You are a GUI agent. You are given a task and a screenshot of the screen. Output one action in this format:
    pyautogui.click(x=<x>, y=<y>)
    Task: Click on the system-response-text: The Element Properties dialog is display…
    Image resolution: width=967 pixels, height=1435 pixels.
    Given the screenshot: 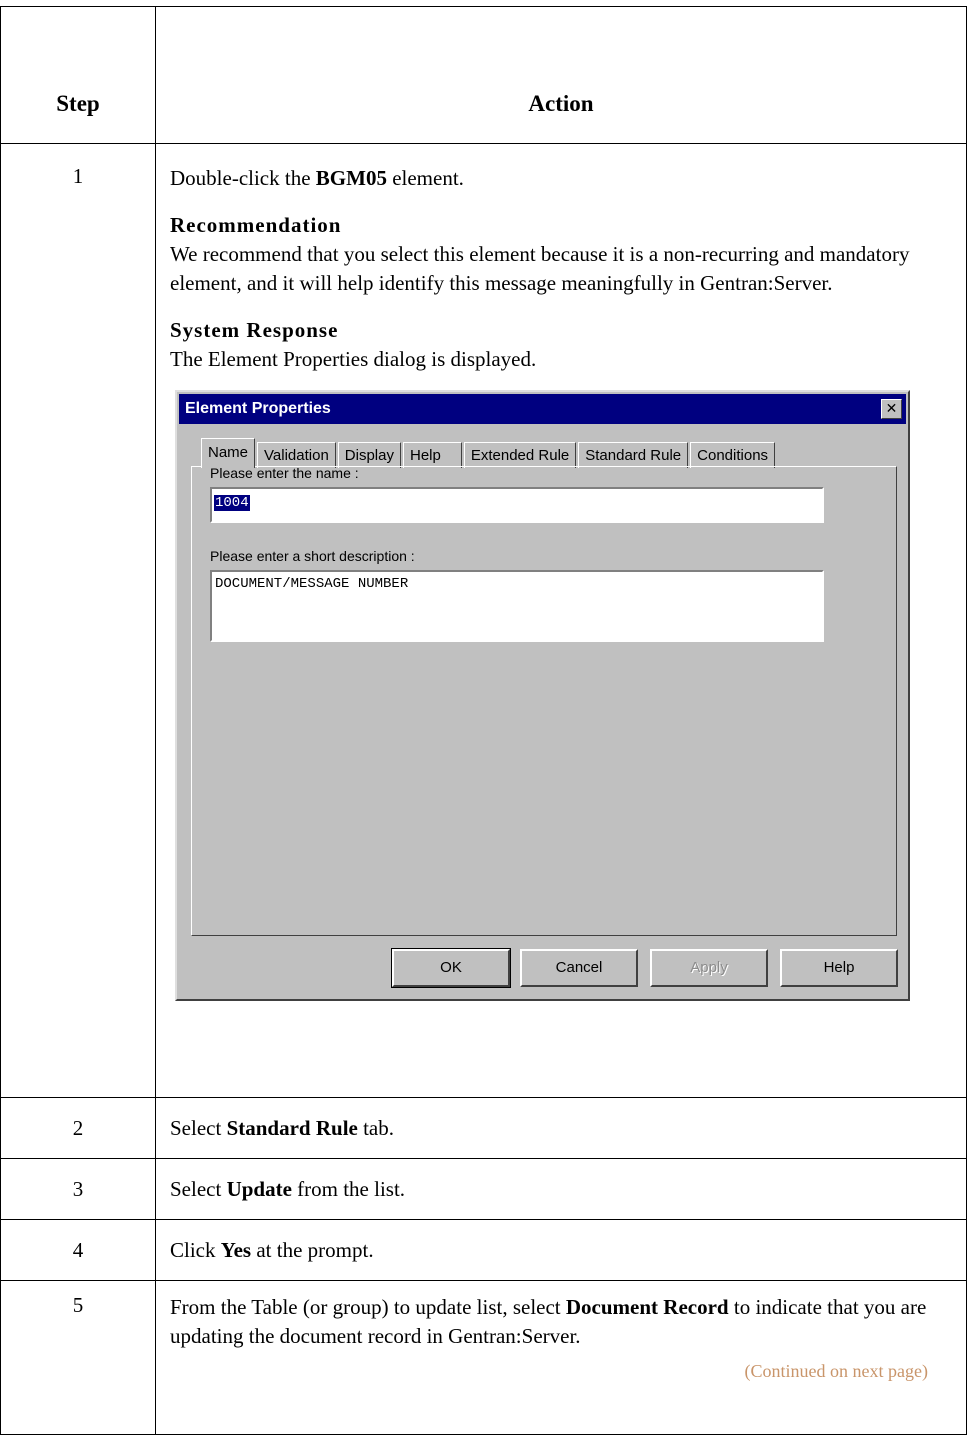 What is the action you would take?
    pyautogui.click(x=353, y=359)
    